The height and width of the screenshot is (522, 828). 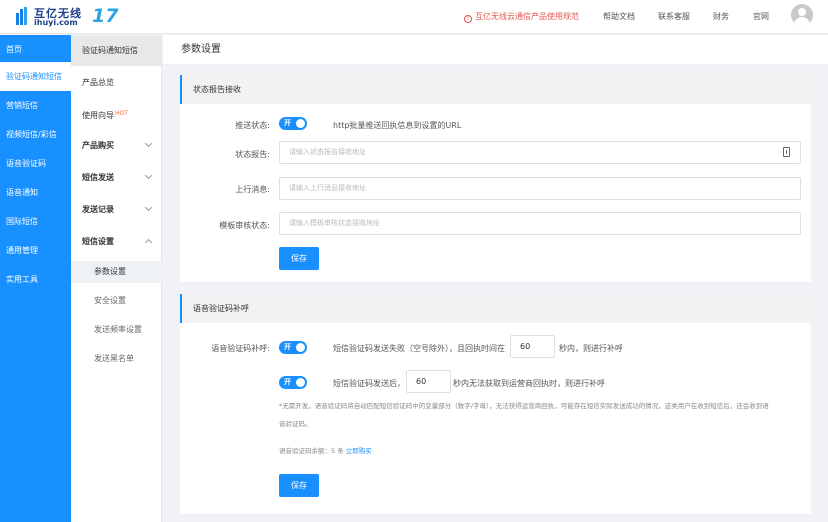 What do you see at coordinates (116, 178) in the screenshot?
I see `subnav-item-sending: 短信发送` at bounding box center [116, 178].